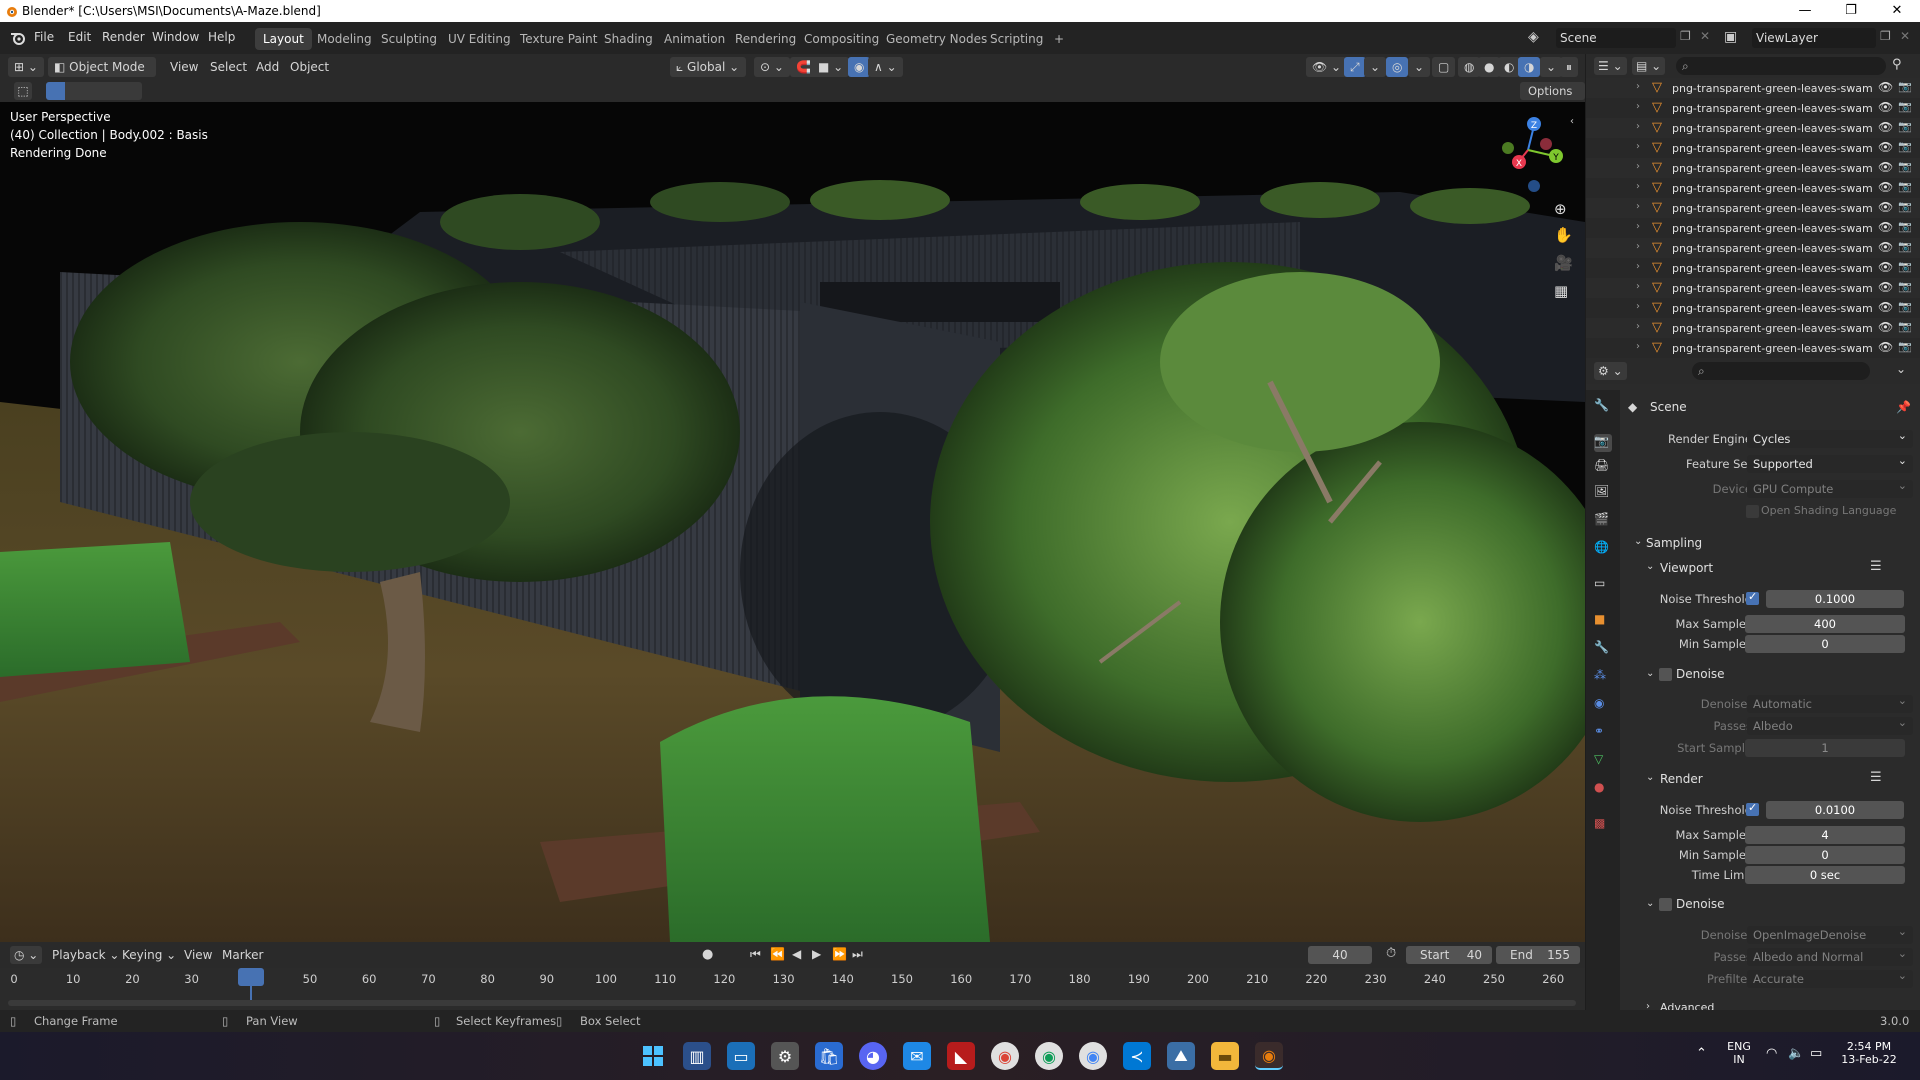 The width and height of the screenshot is (1920, 1080). Describe the element at coordinates (1730, 37) in the screenshot. I see `view-layer-icon: ▣` at that location.